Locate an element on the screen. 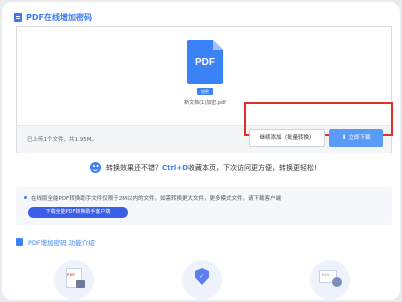 This screenshot has width=402, height=302. lock-icon is located at coordinates (80, 284).